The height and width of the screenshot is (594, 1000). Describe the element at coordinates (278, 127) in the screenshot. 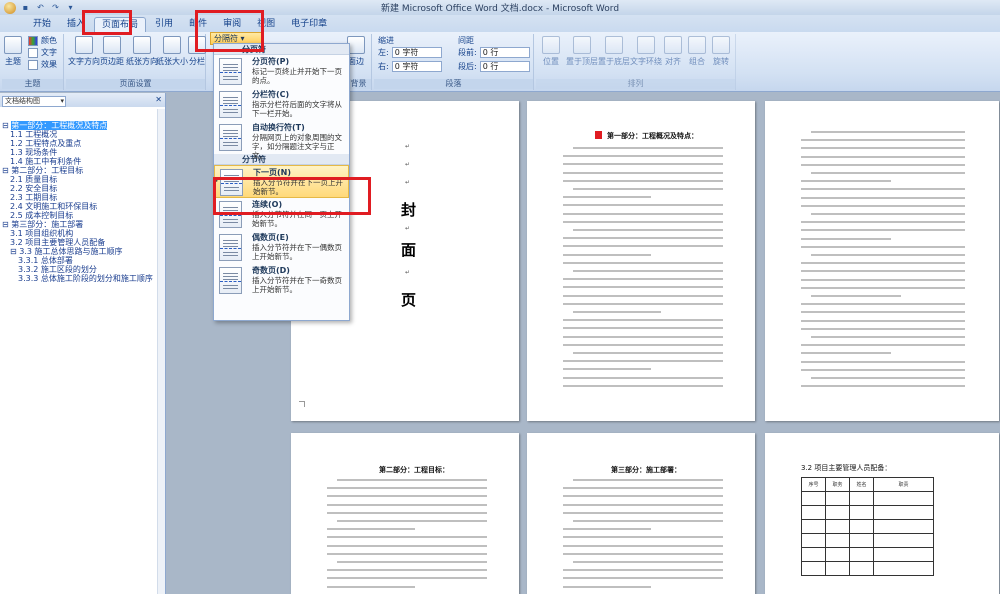

I see `menu-item-title: 自动换行符(T)` at that location.